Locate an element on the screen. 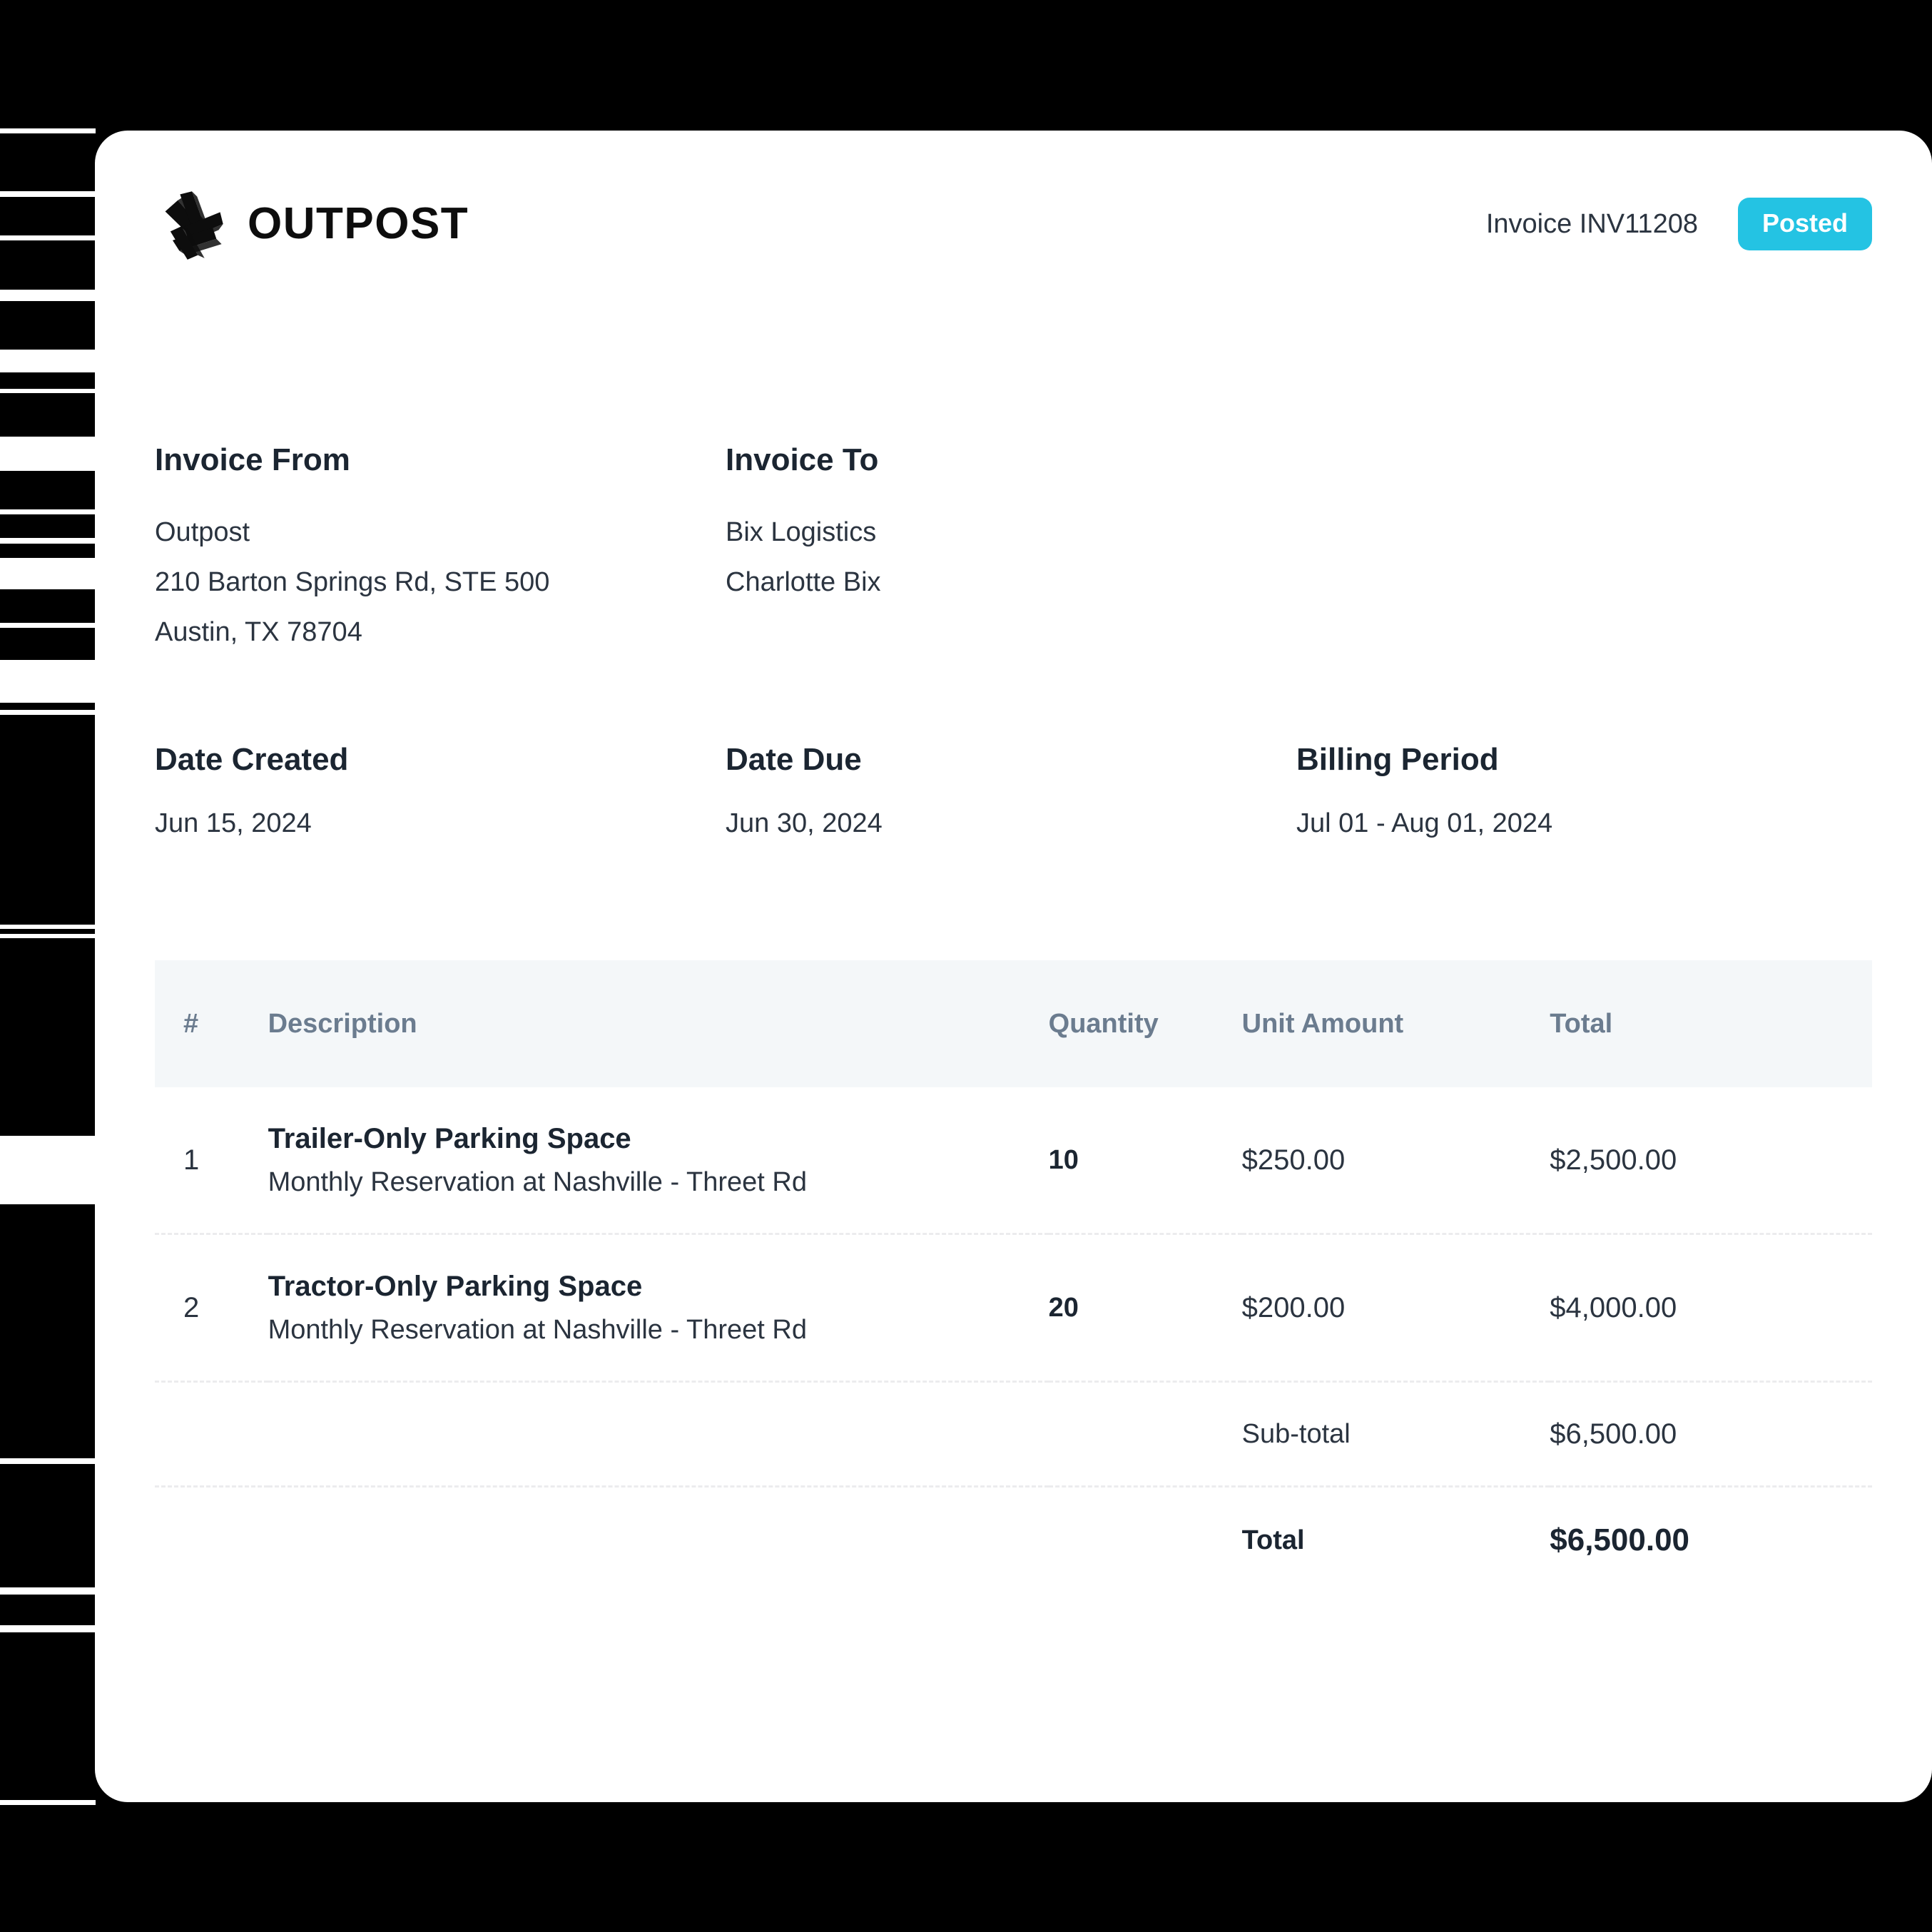  date-created-label: Date Created is located at coordinates (252, 759).